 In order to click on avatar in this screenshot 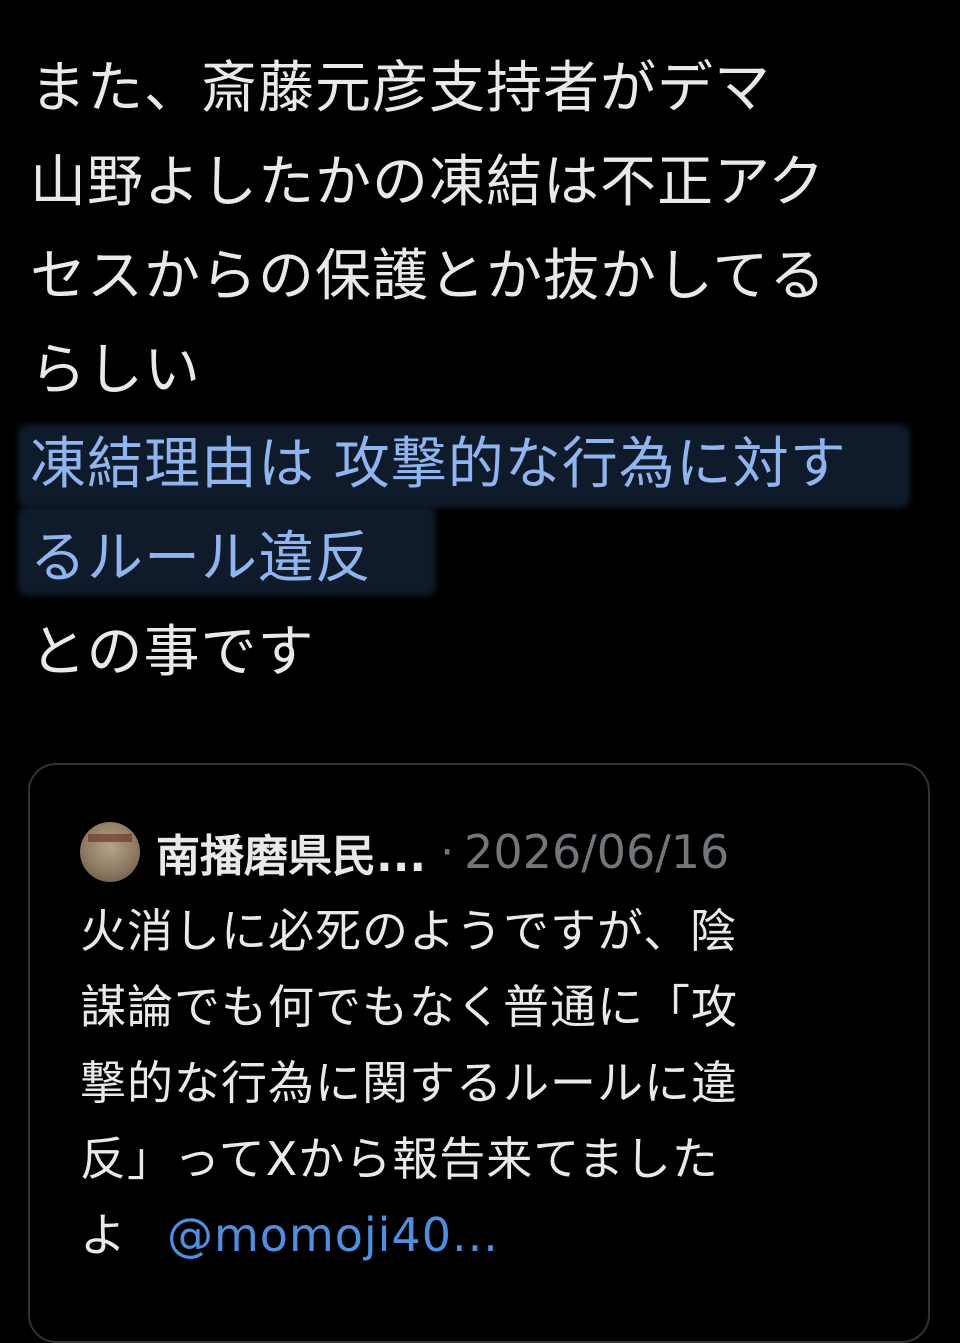, I will do `click(110, 852)`.